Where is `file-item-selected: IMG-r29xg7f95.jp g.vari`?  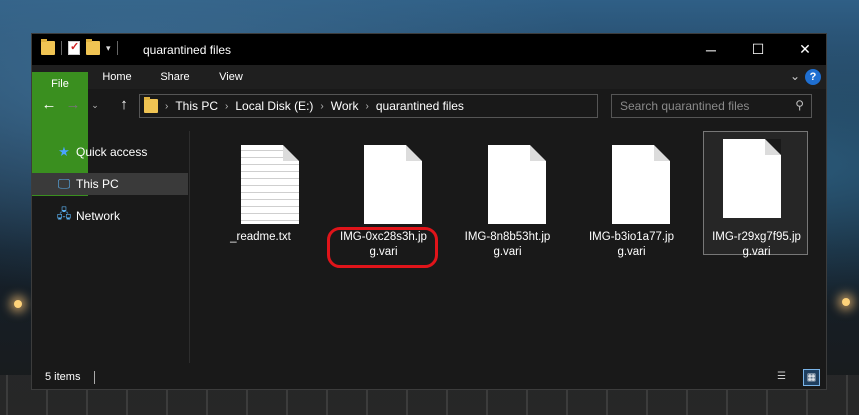
file-item-selected: IMG-r29xg7f95.jp g.vari is located at coordinates (755, 194).